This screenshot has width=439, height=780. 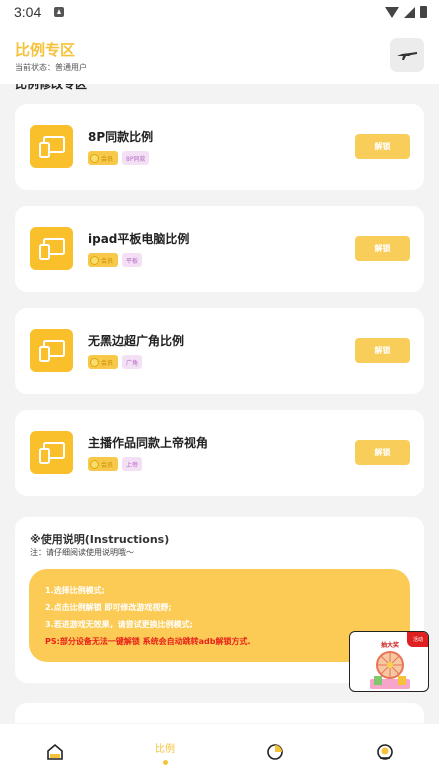 I want to click on status-icons, so click(x=406, y=12).